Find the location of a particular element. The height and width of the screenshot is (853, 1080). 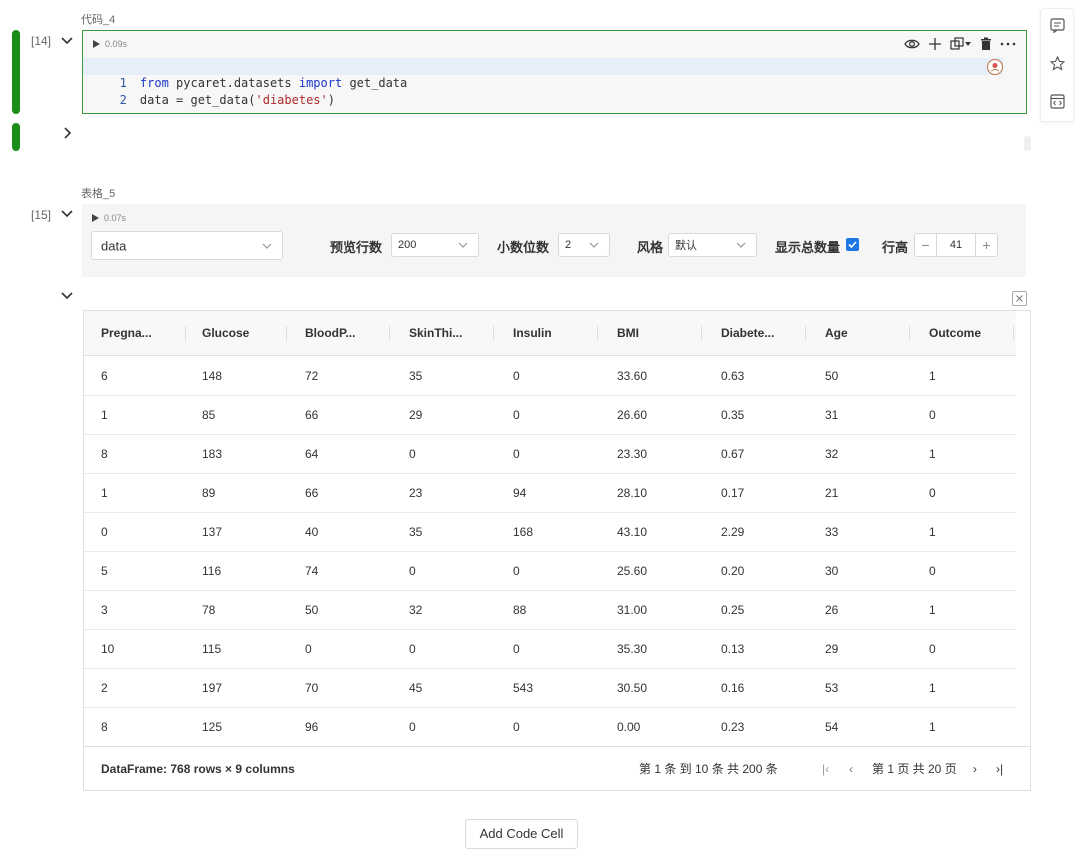

table-cell: 74 is located at coordinates (312, 571).